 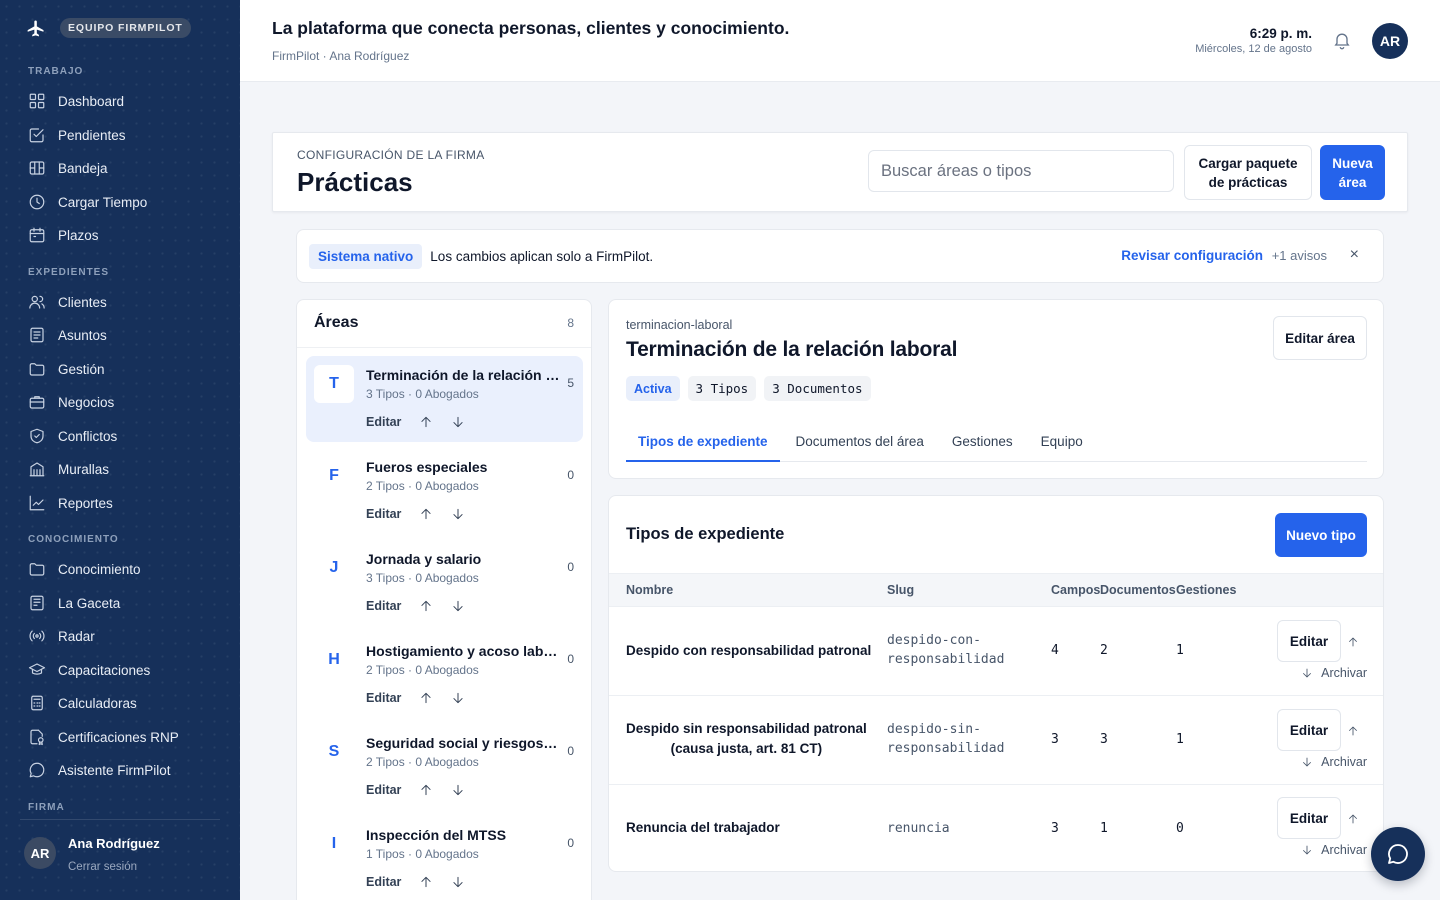 What do you see at coordinates (1192, 255) in the screenshot?
I see `review-config-link: Revisar configuración` at bounding box center [1192, 255].